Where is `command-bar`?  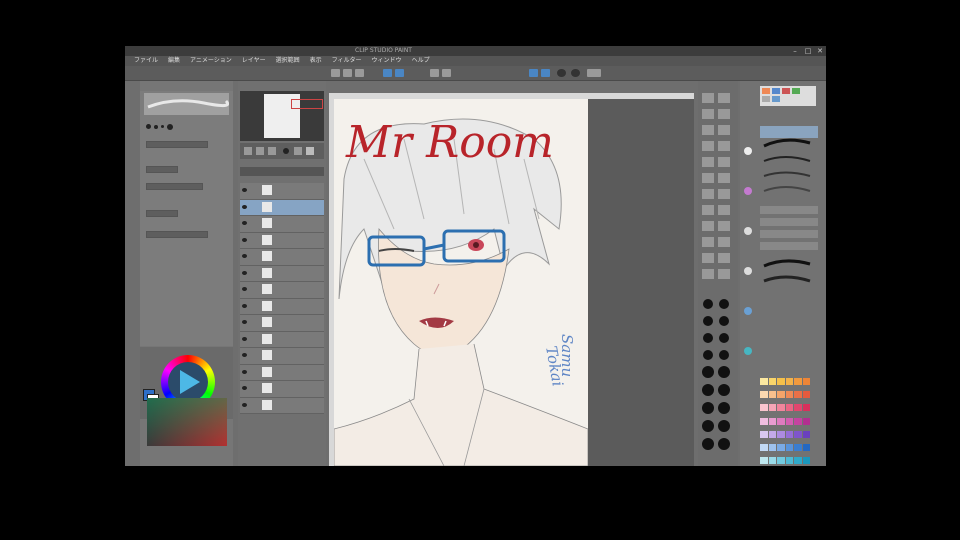 command-bar is located at coordinates (475, 73).